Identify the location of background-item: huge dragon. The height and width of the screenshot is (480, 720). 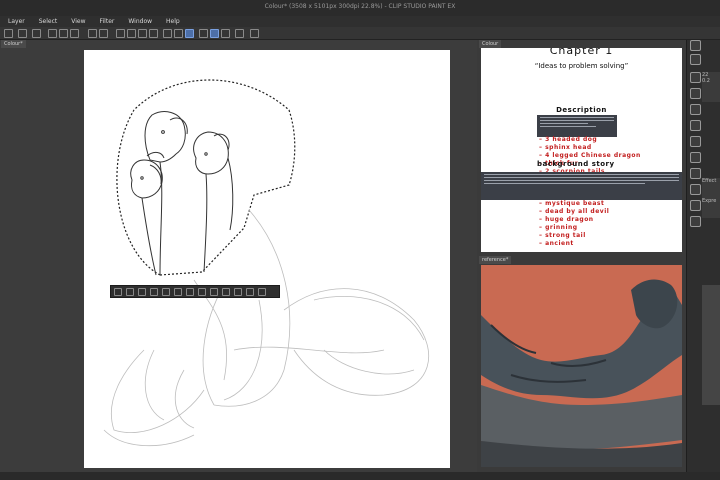
(574, 220).